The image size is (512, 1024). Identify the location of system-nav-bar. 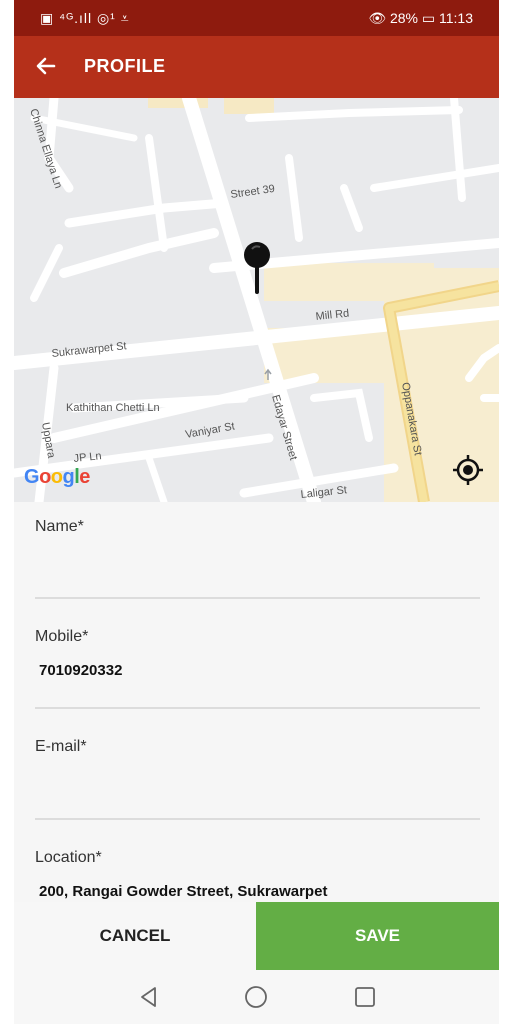
(256, 997).